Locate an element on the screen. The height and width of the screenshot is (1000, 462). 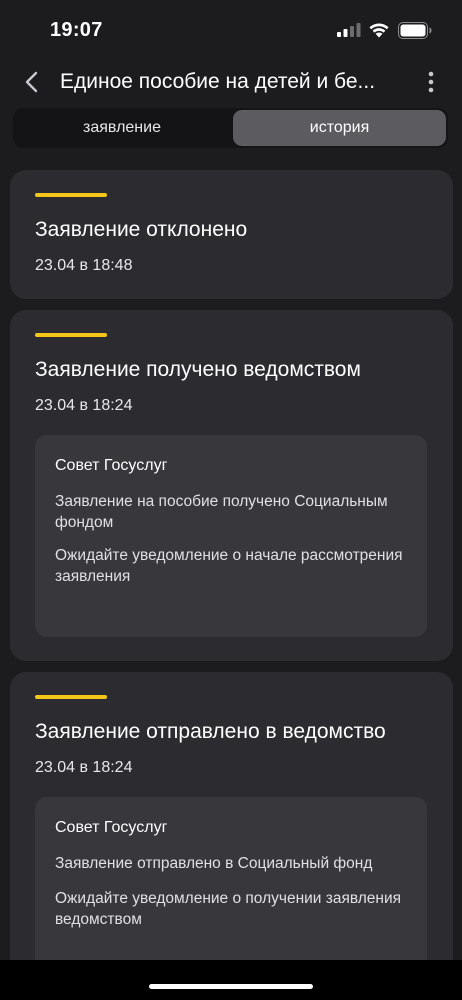
tab-statement: заявление is located at coordinates (122, 128).